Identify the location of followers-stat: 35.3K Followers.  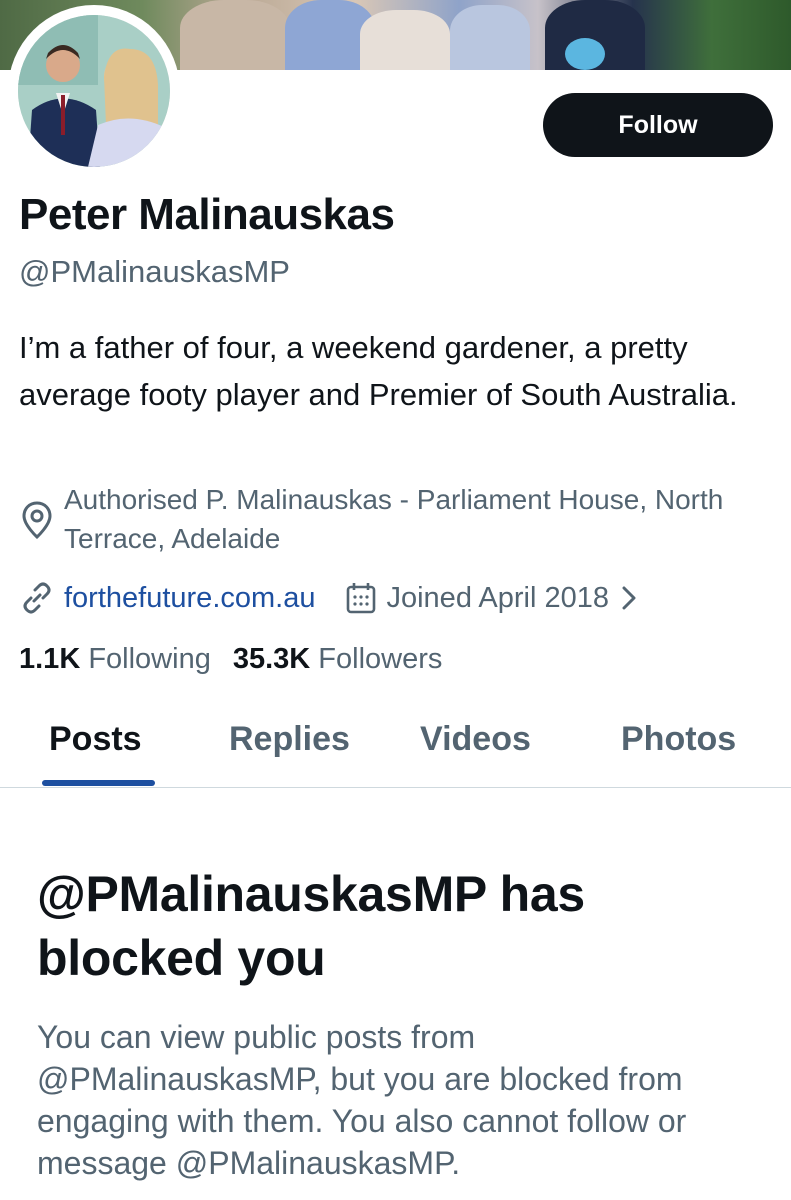
(338, 659).